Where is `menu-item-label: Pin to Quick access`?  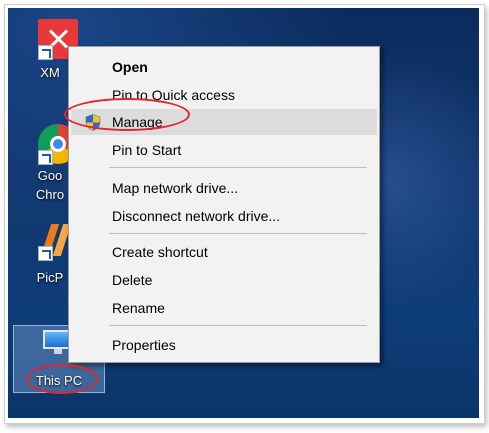
menu-item-label: Pin to Quick access is located at coordinates (173, 95).